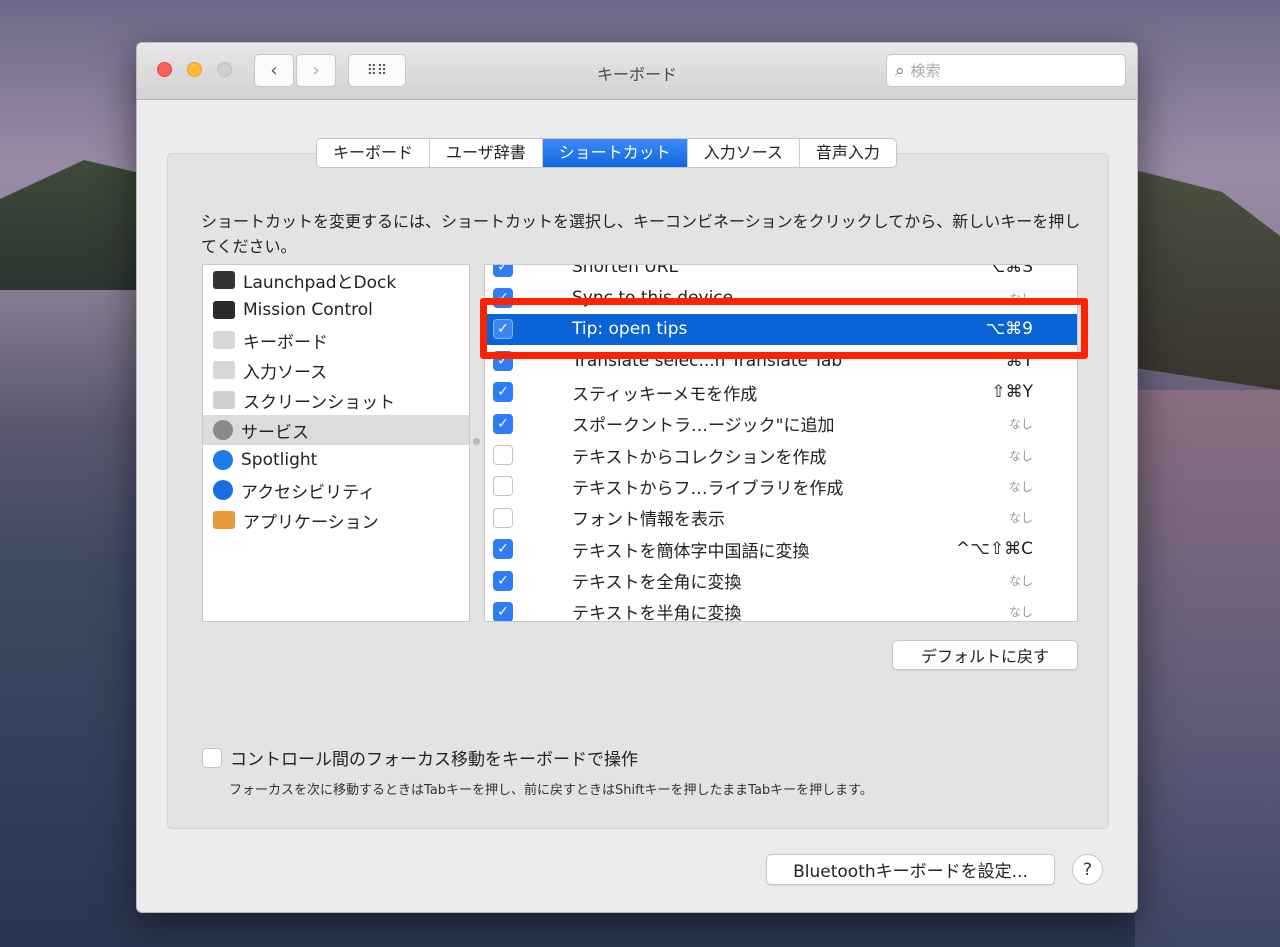 The height and width of the screenshot is (947, 1280). Describe the element at coordinates (708, 488) in the screenshot. I see `shortcut-label: テキストからフ…ライブラリを作成` at that location.